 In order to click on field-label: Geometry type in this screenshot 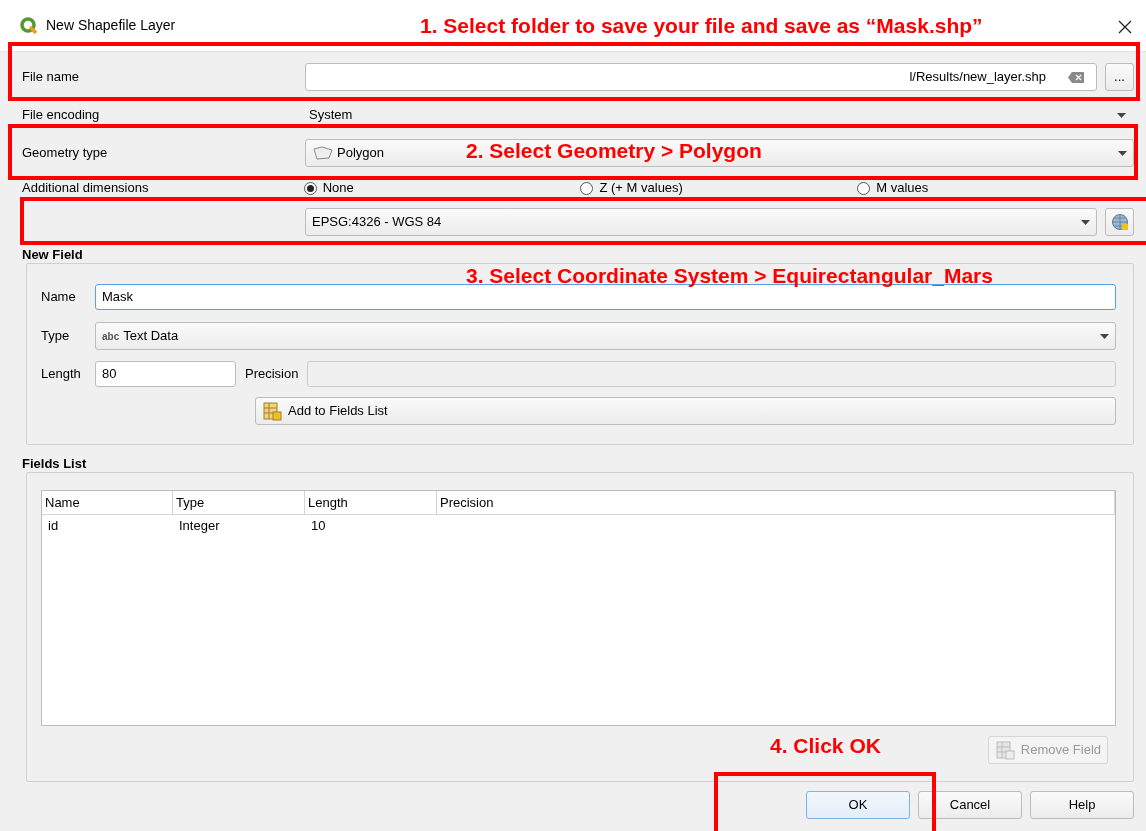, I will do `click(65, 153)`.